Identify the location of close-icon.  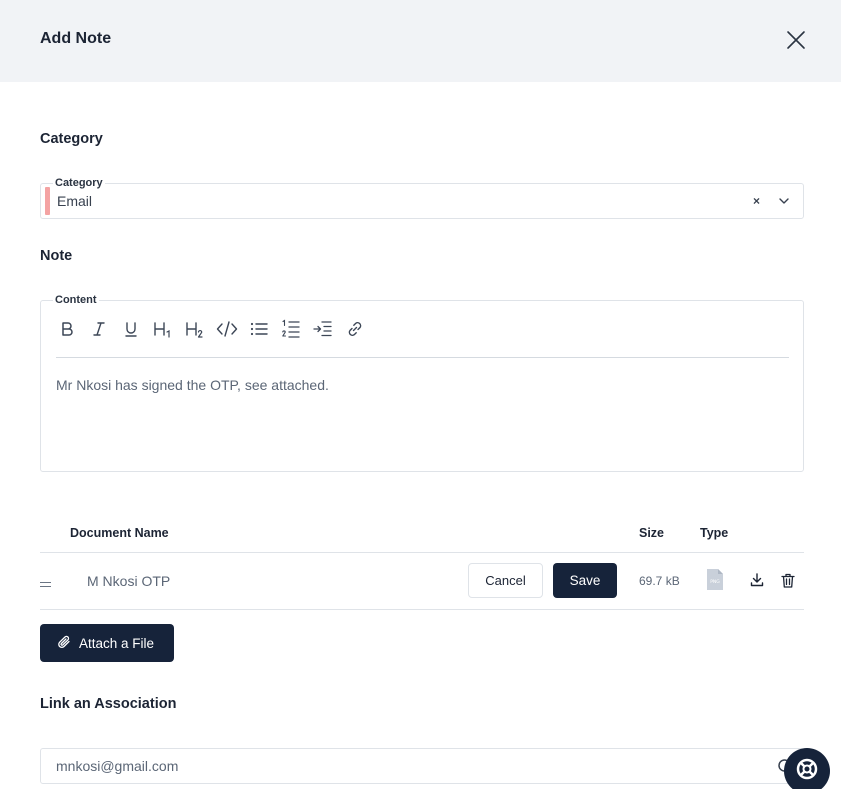
(796, 40).